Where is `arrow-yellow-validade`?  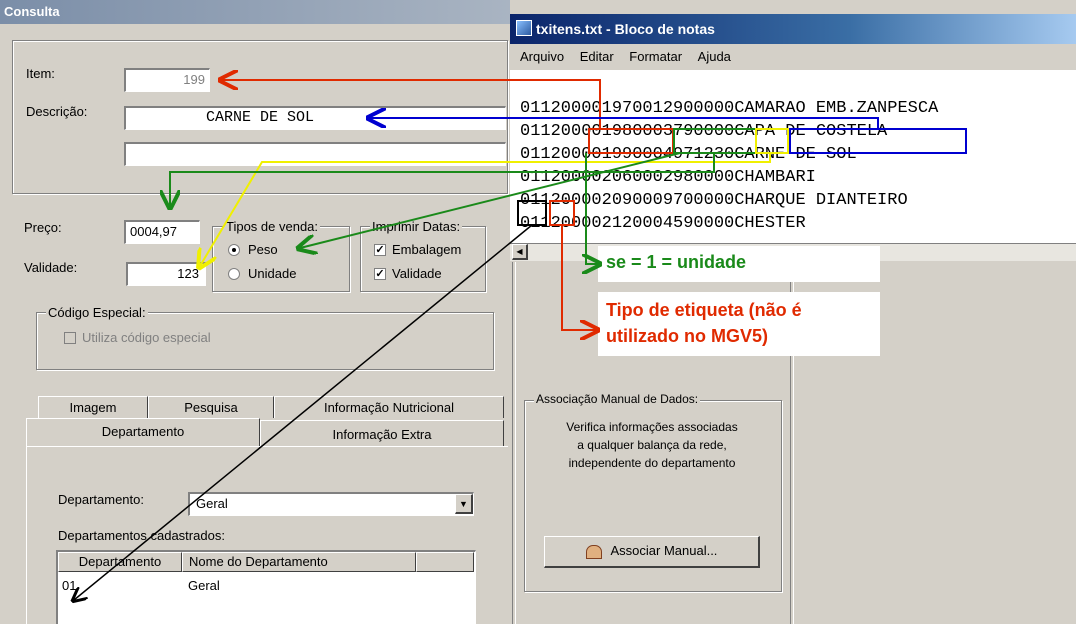
arrow-yellow-validade is located at coordinates (485, 209).